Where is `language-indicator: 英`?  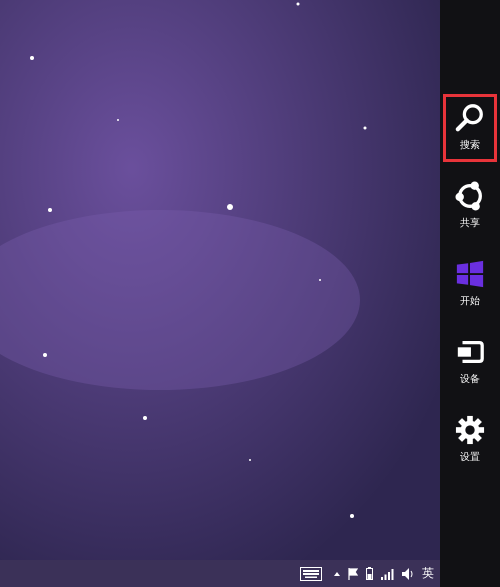 language-indicator: 英 is located at coordinates (428, 573).